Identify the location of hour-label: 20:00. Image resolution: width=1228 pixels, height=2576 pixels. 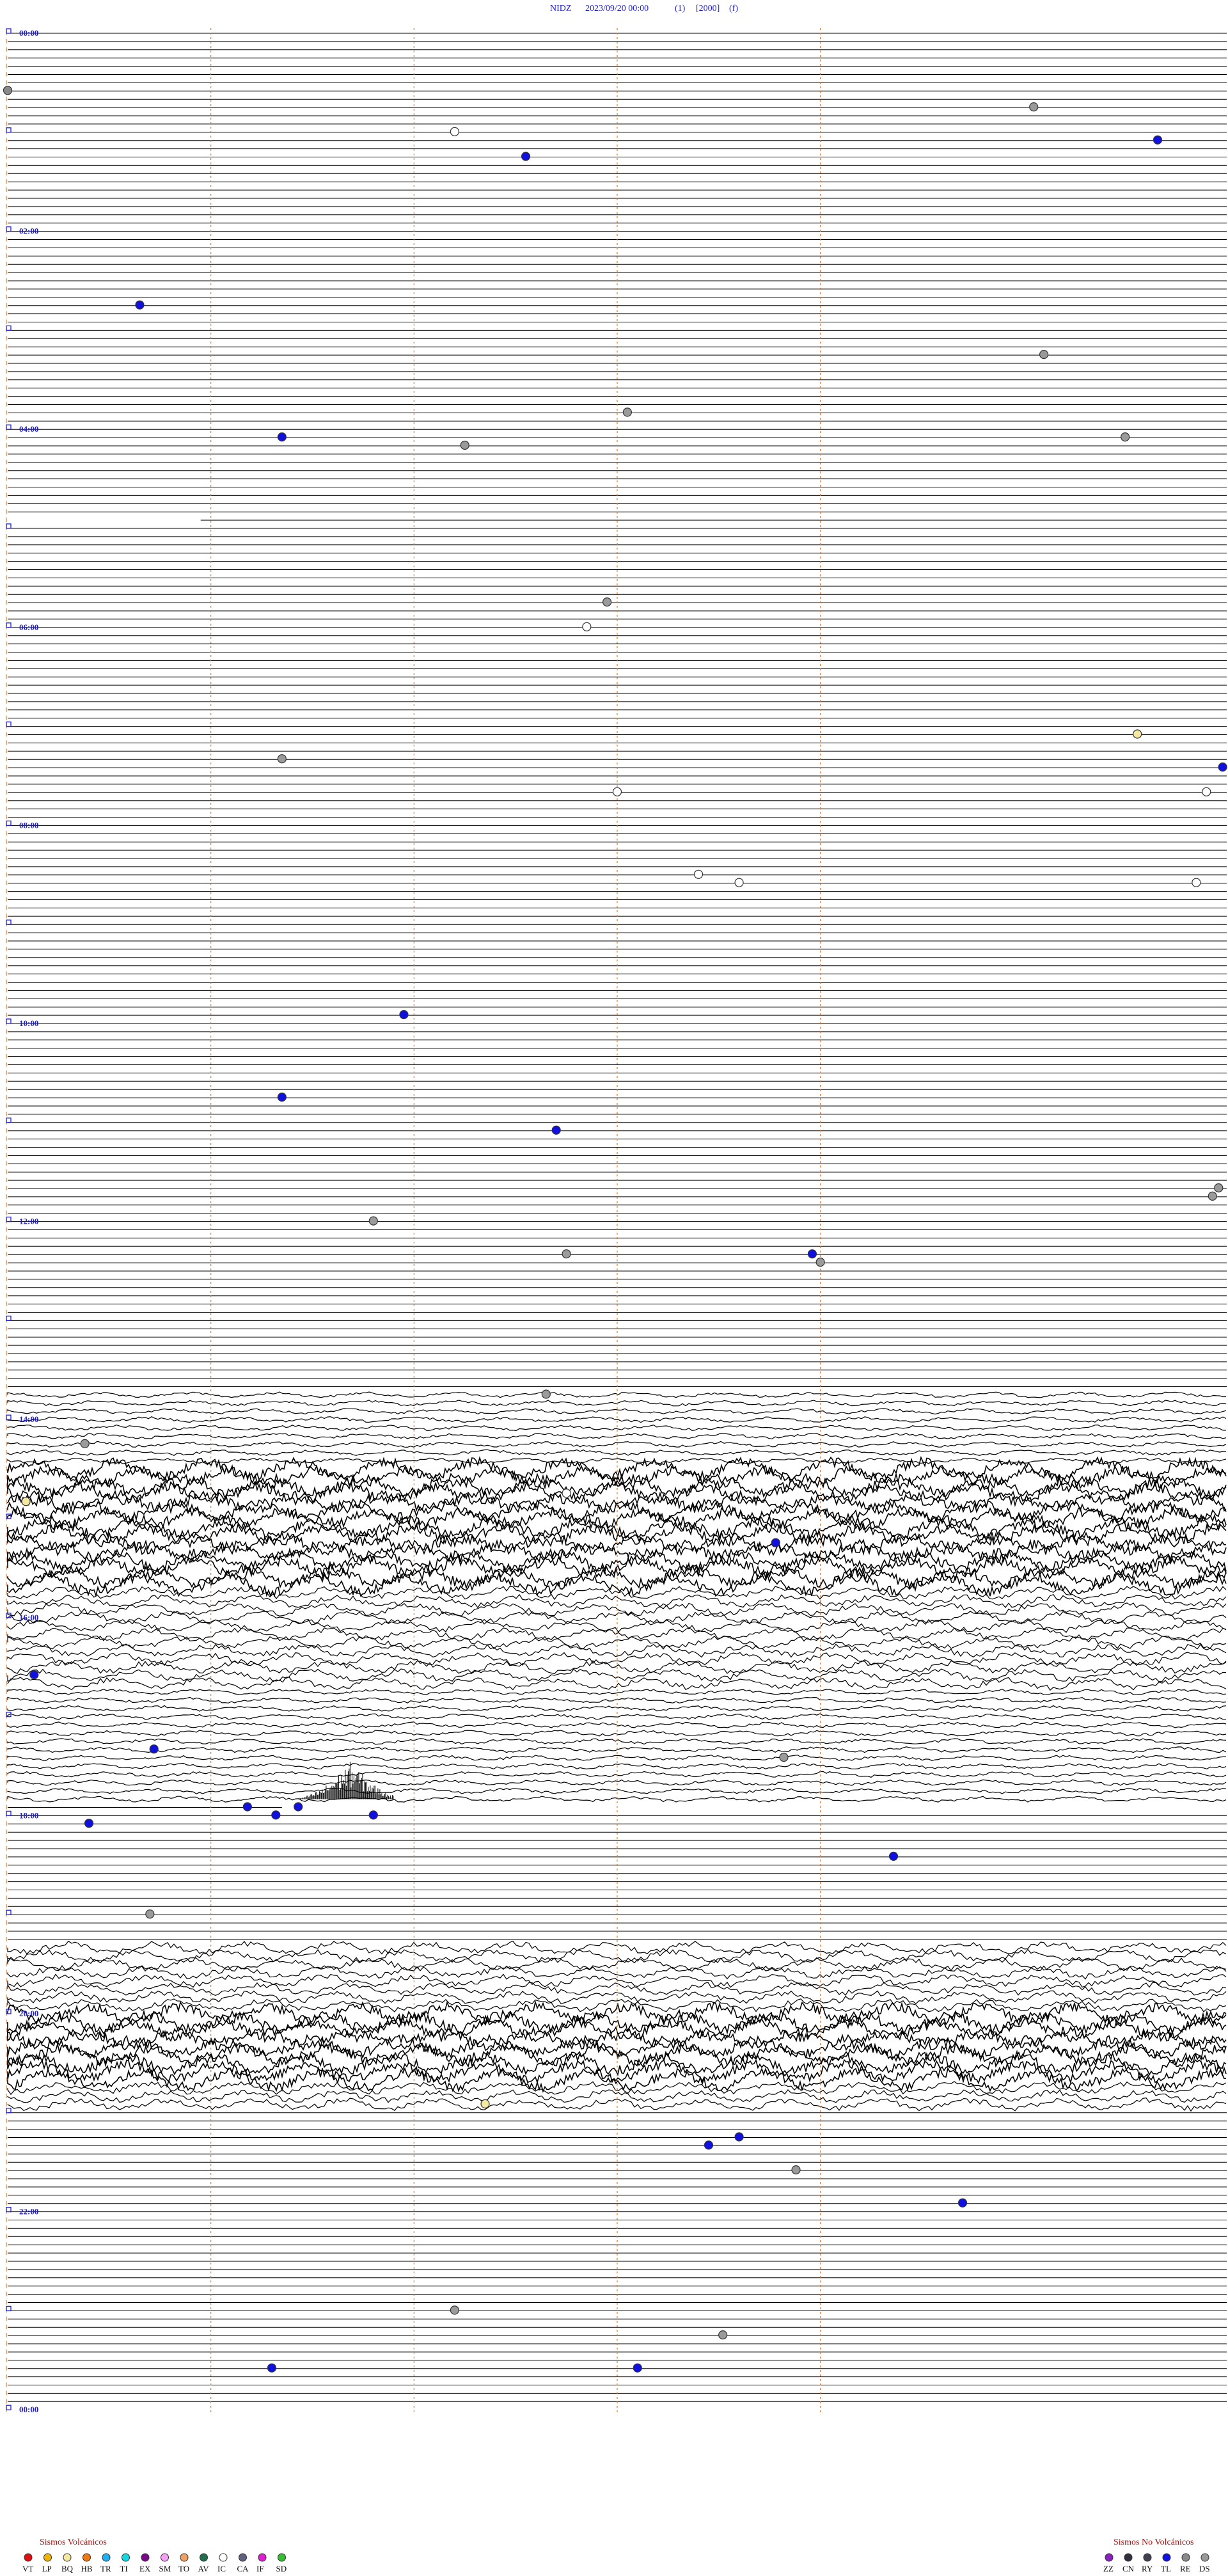
(28, 2013).